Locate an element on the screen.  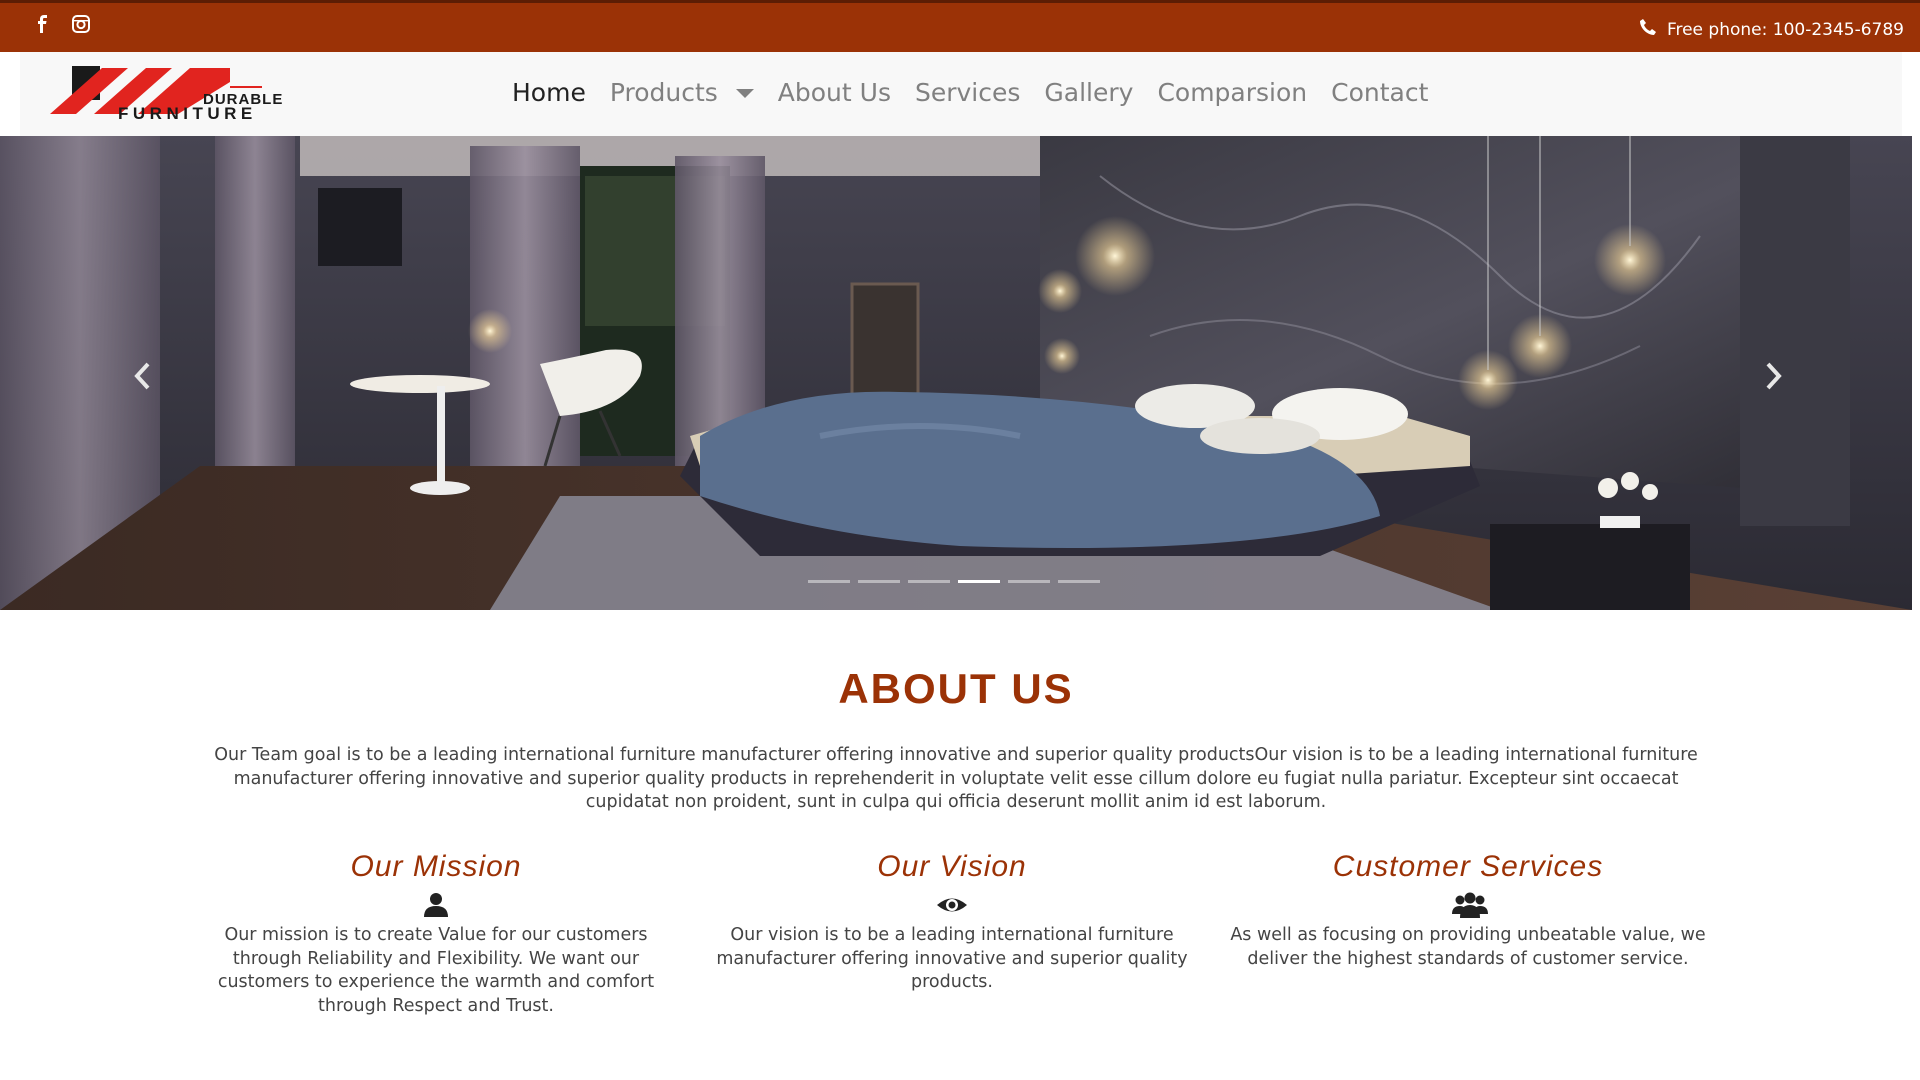
nav-services: Services is located at coordinates (967, 92).